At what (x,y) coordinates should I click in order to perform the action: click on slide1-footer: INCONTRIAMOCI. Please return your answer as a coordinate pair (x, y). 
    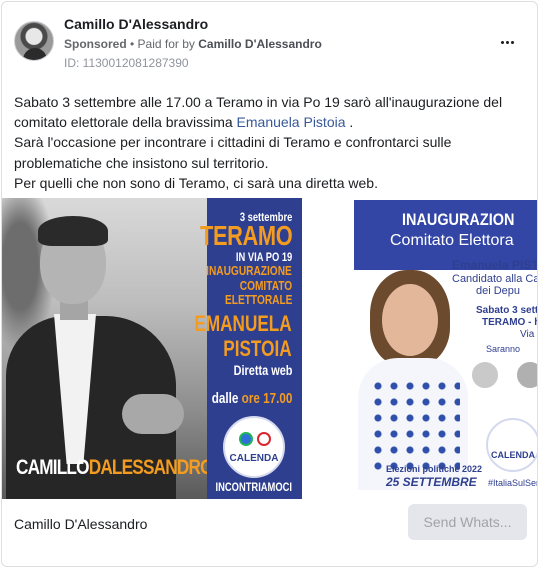
    Looking at the image, I should click on (253, 487).